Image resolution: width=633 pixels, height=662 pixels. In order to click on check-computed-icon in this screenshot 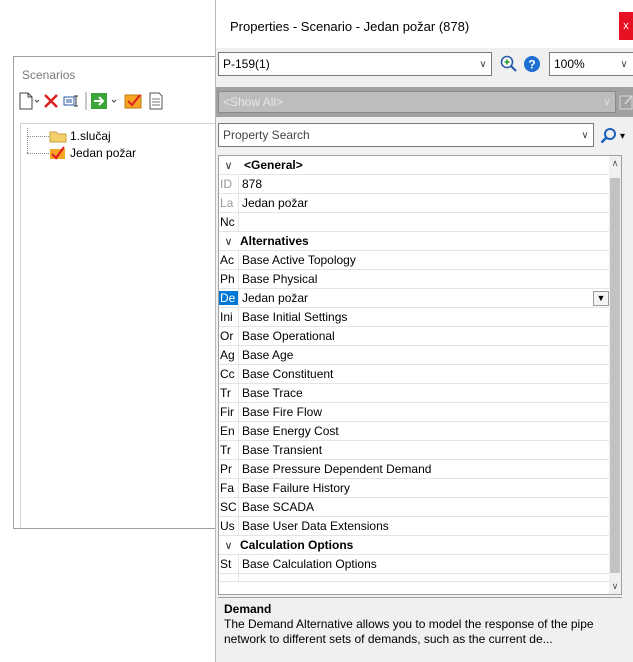, I will do `click(133, 101)`.